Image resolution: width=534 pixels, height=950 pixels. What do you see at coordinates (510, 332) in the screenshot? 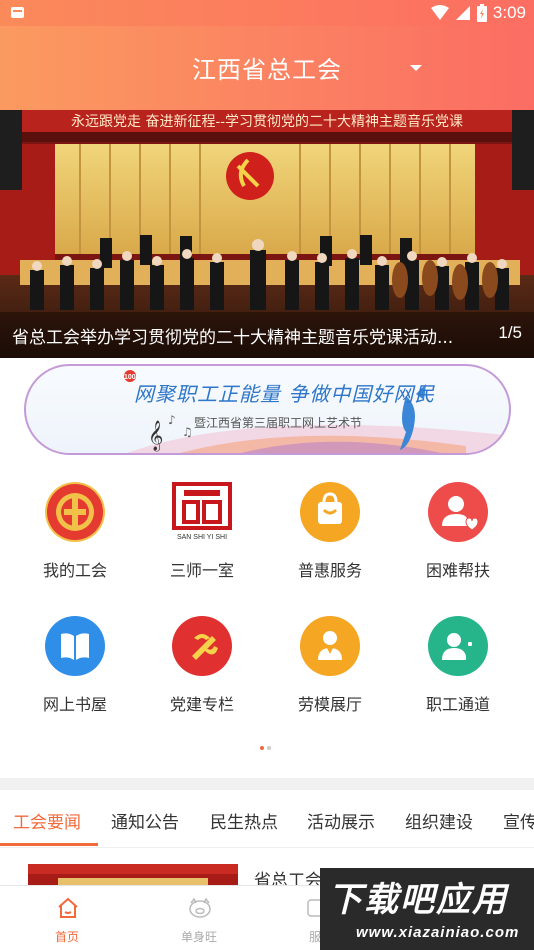
I see `banner-counter: 1/5` at bounding box center [510, 332].